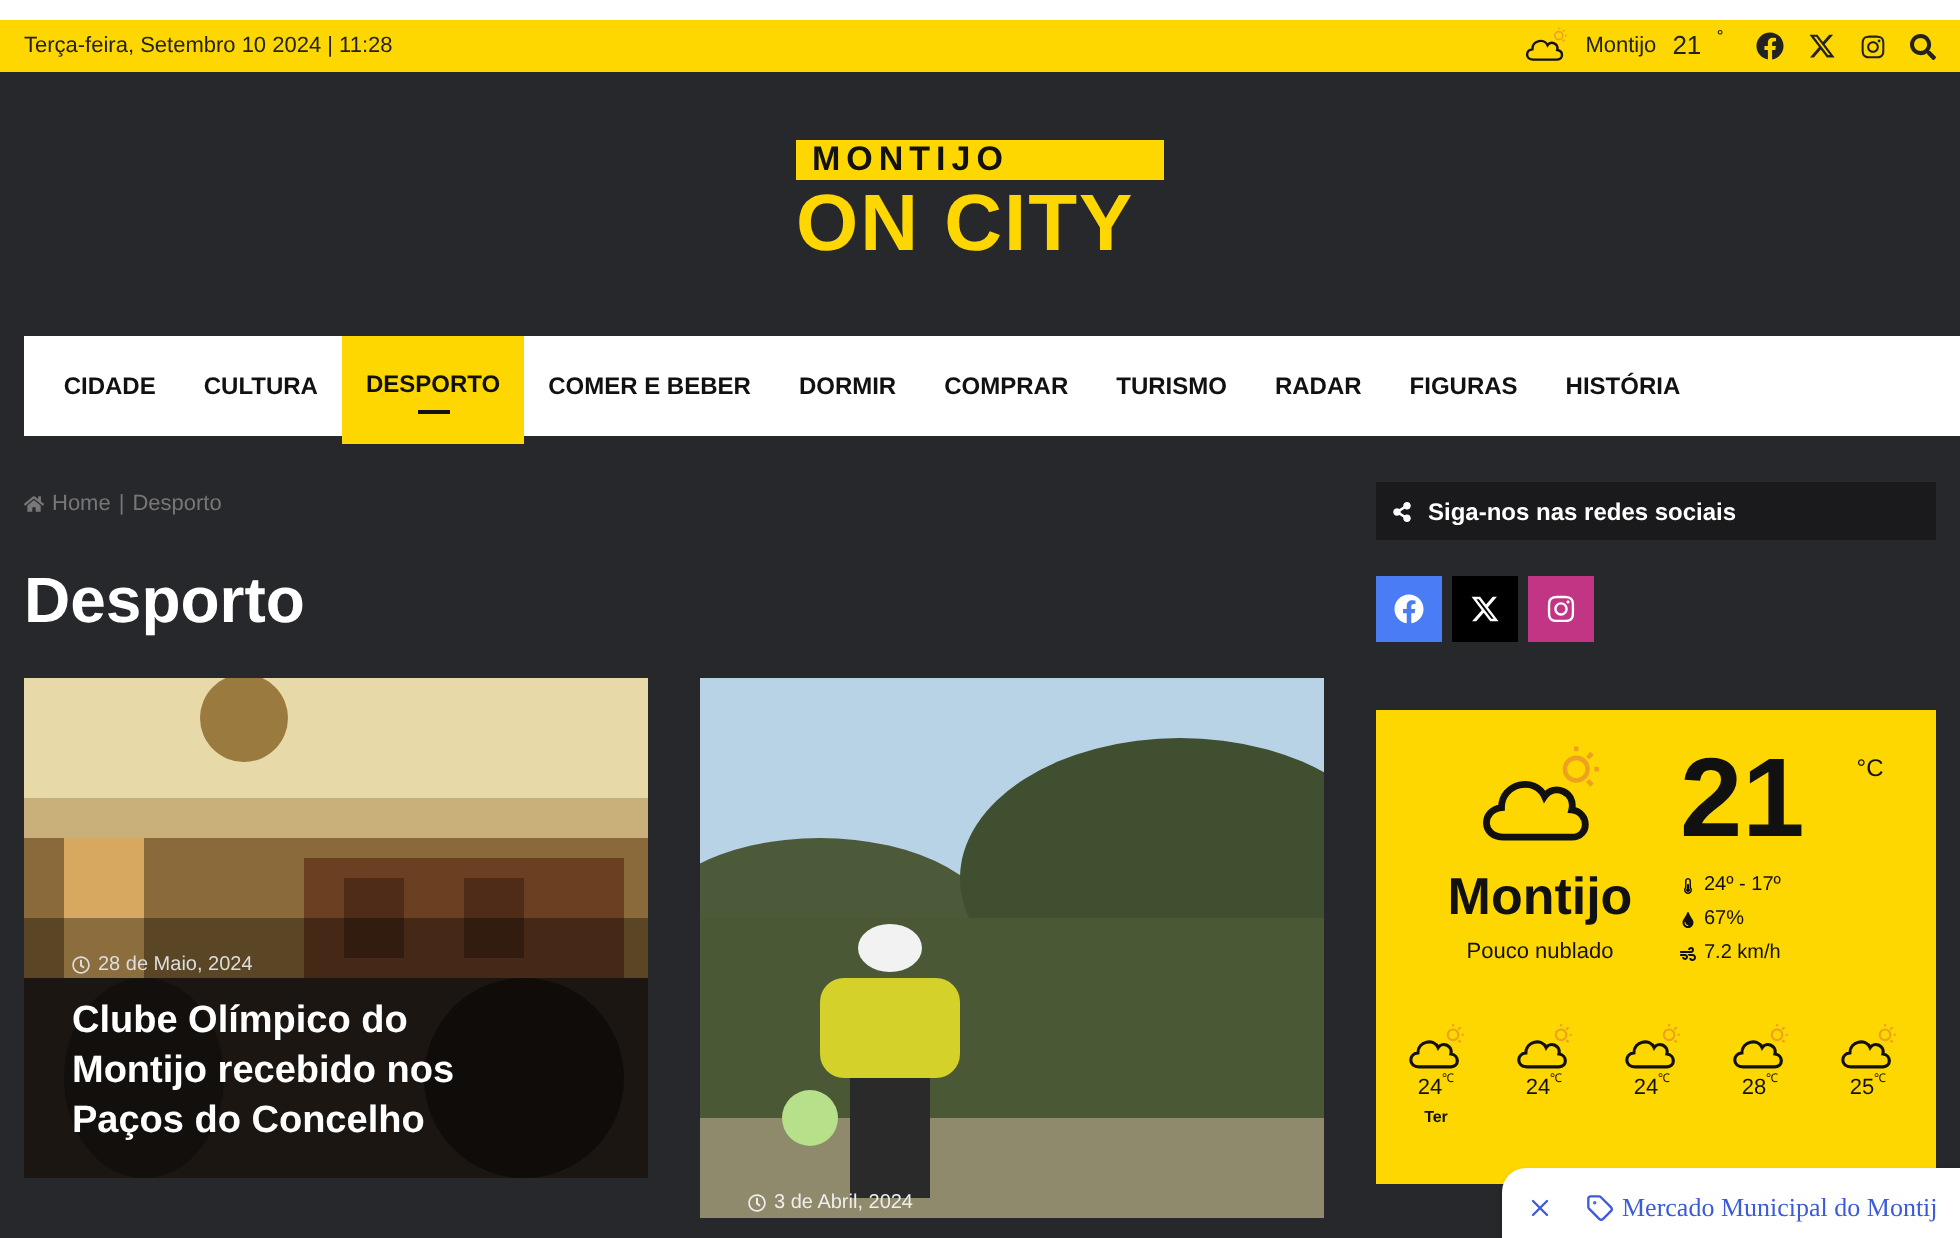 This screenshot has height=1238, width=1960. Describe the element at coordinates (649, 386) in the screenshot. I see `nav-tab: COMER E BEBER` at that location.